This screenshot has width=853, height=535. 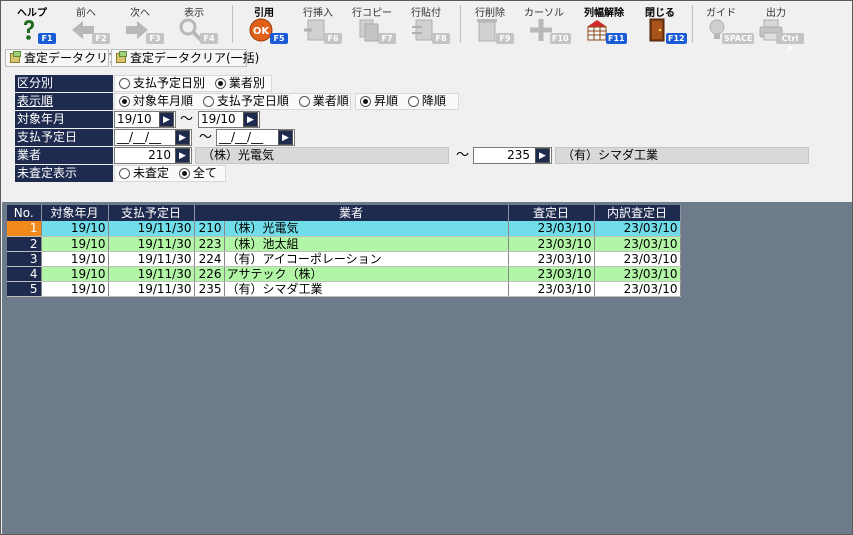 What do you see at coordinates (551, 213) in the screenshot?
I see `col-header-assessment-date: 査定日` at bounding box center [551, 213].